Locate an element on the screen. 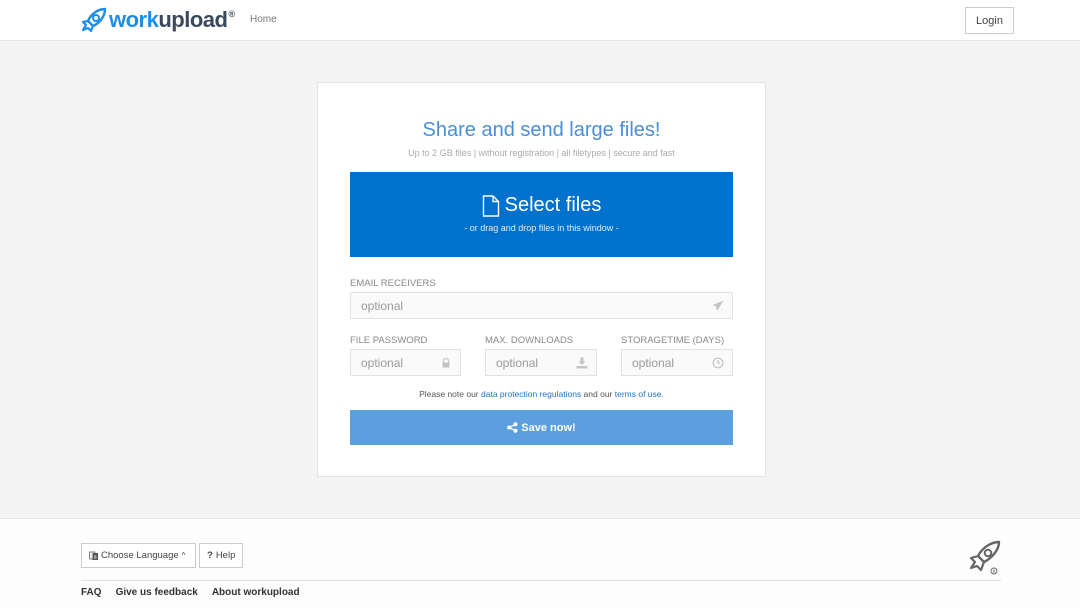 Image resolution: width=1080 pixels, height=608 pixels. save-now-label: Save now! is located at coordinates (548, 427).